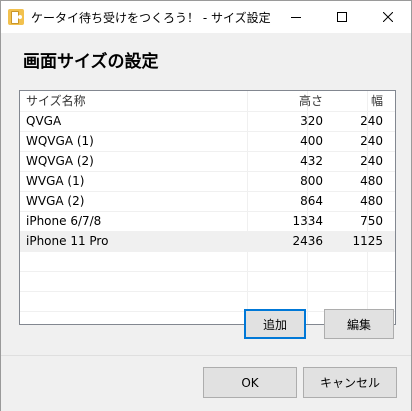  What do you see at coordinates (207, 121) in the screenshot?
I see `list-item: QVGA 320 240` at bounding box center [207, 121].